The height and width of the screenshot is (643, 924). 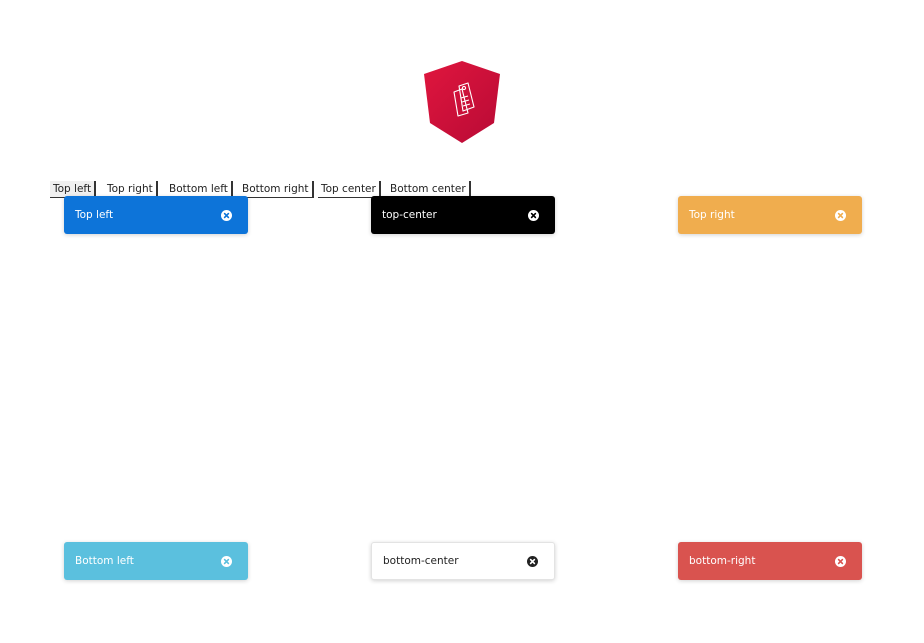 What do you see at coordinates (463, 215) in the screenshot?
I see `toast-top-center: top-center` at bounding box center [463, 215].